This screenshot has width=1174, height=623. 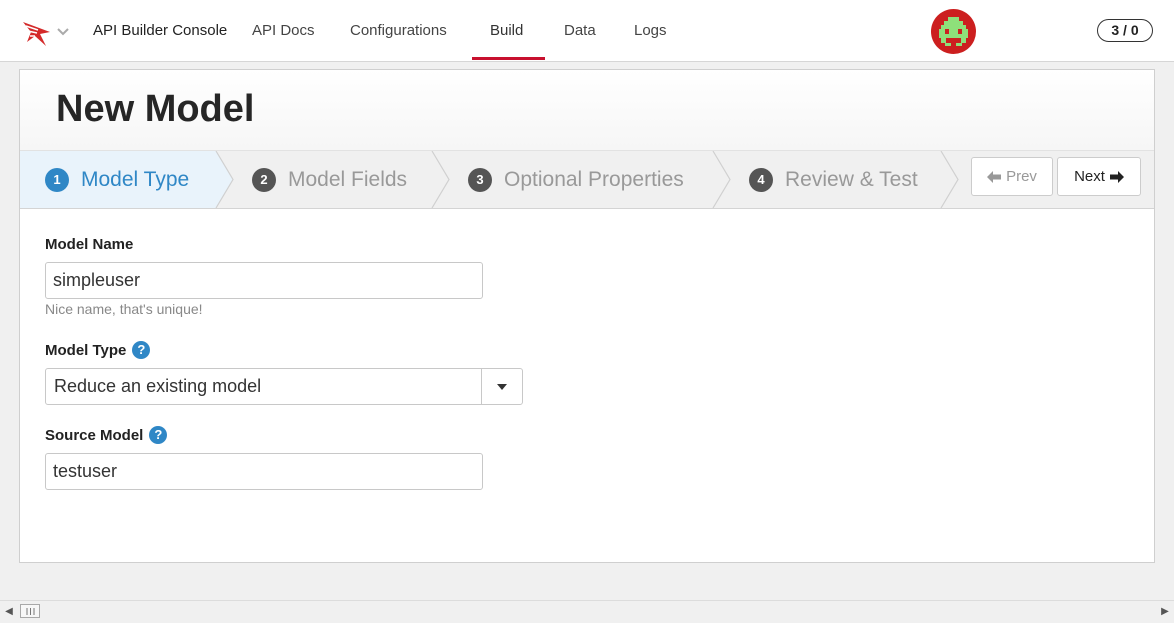 What do you see at coordinates (348, 179) in the screenshot?
I see `step-label: Model Fields` at bounding box center [348, 179].